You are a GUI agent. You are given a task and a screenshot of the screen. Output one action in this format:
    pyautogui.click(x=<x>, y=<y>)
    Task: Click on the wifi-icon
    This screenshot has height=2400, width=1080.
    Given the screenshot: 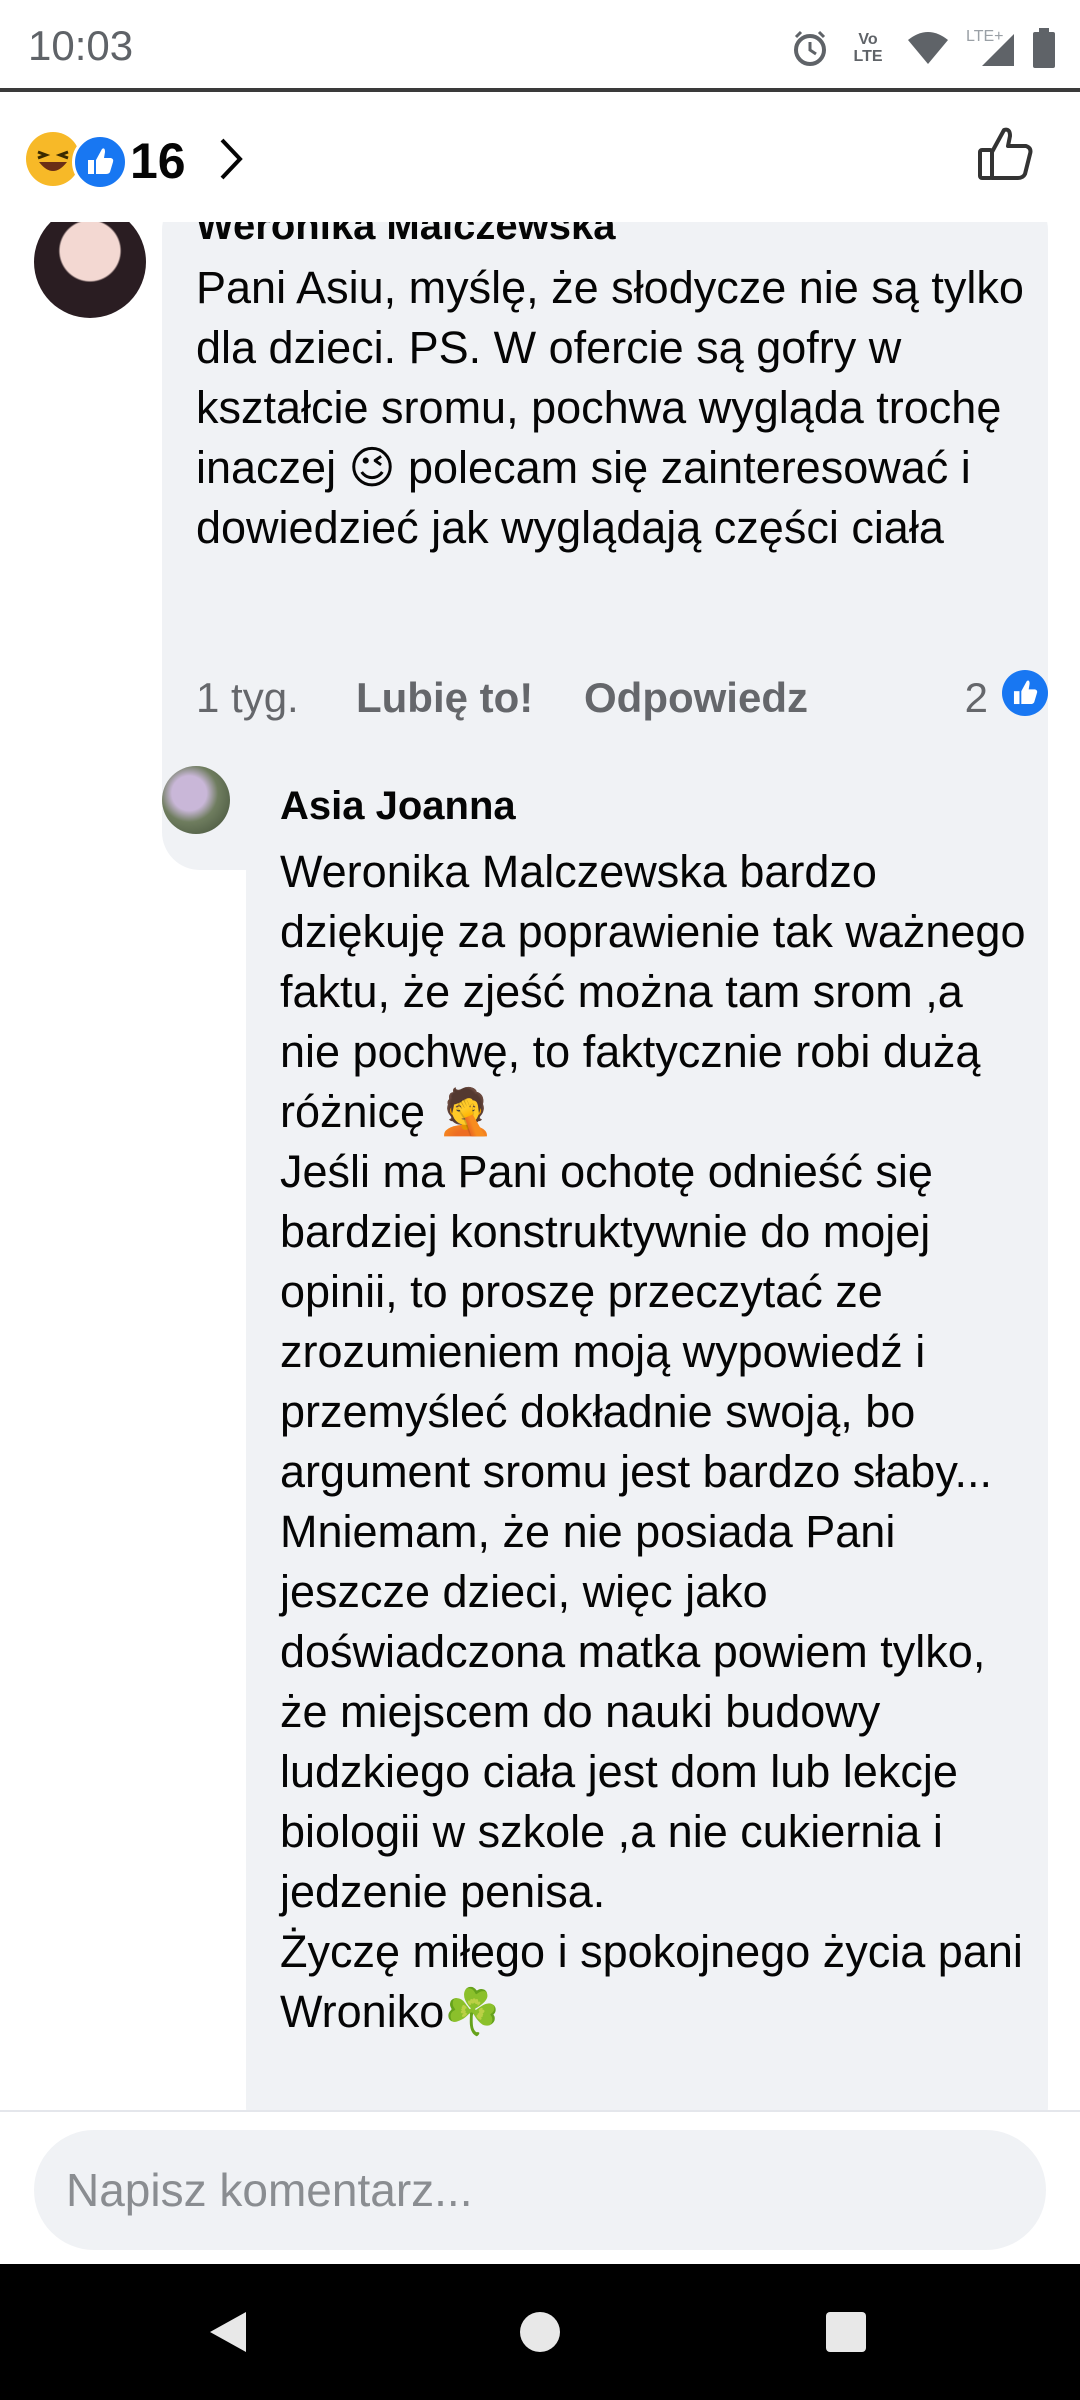 What is the action you would take?
    pyautogui.click(x=928, y=48)
    